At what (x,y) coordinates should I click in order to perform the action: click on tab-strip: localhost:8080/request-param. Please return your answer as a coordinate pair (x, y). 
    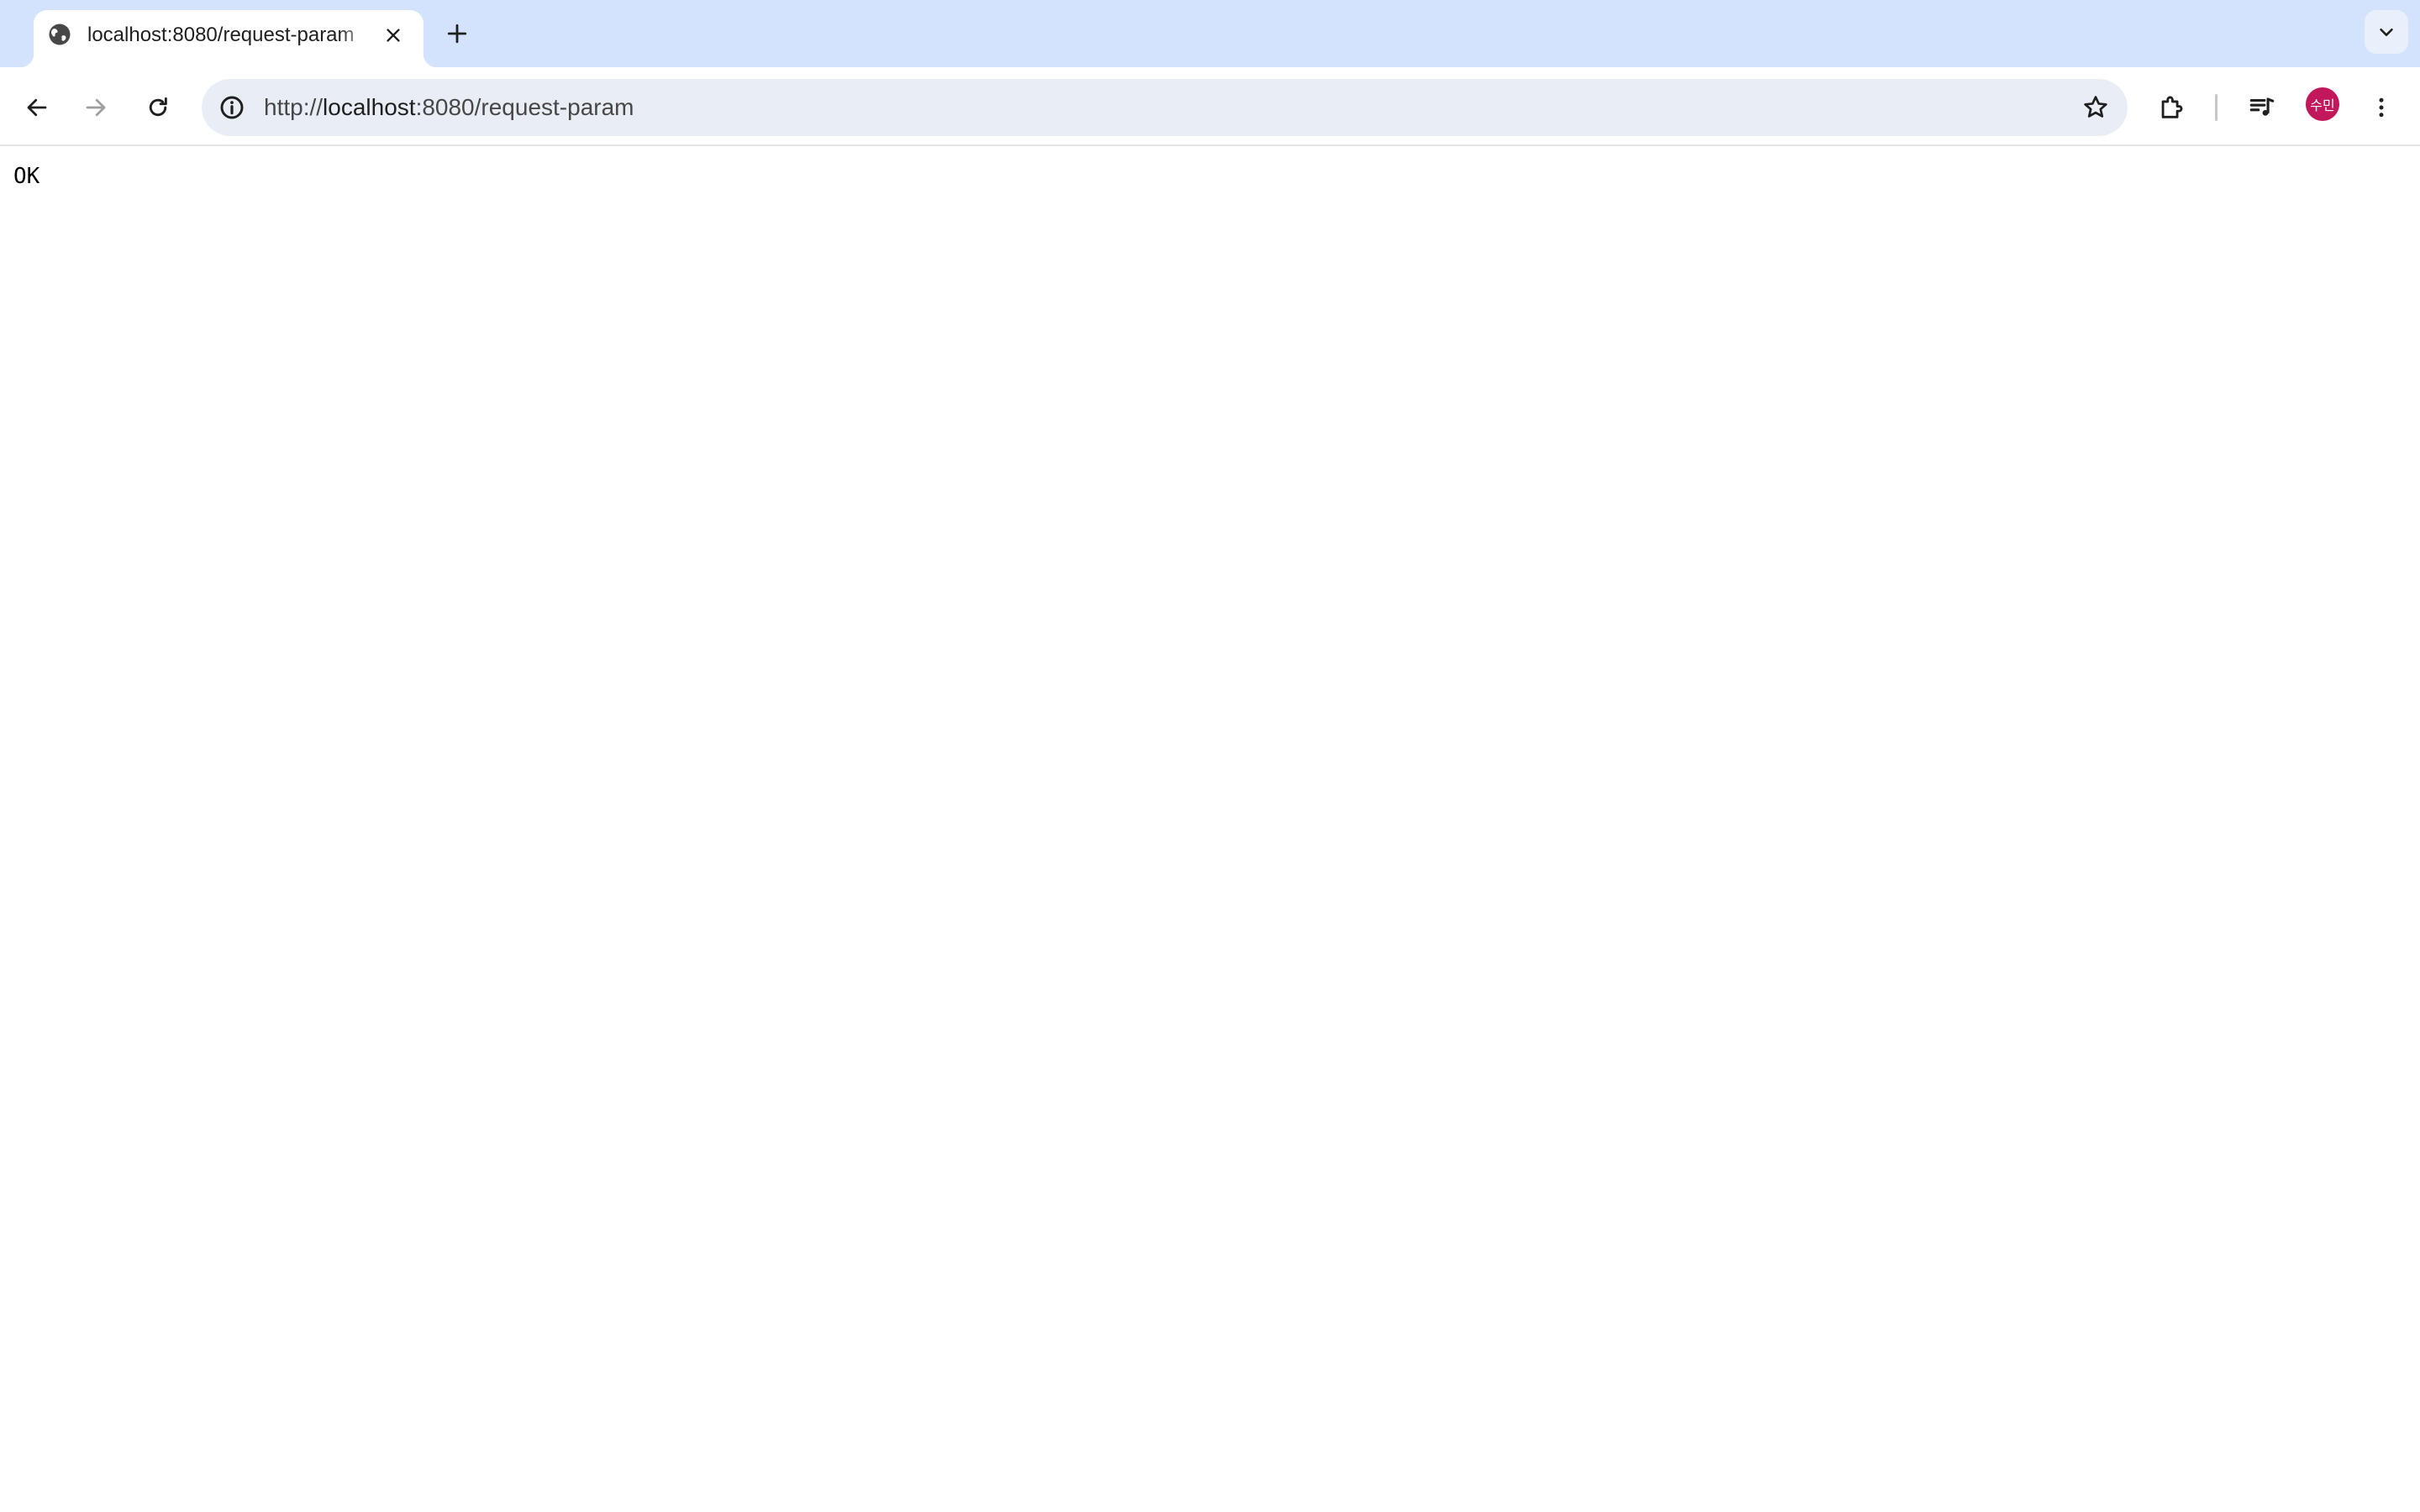
    Looking at the image, I should click on (1210, 33).